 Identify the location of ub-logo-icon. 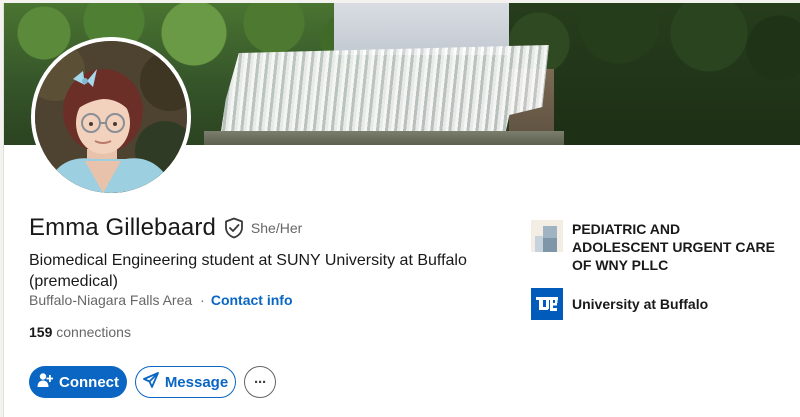
(547, 304).